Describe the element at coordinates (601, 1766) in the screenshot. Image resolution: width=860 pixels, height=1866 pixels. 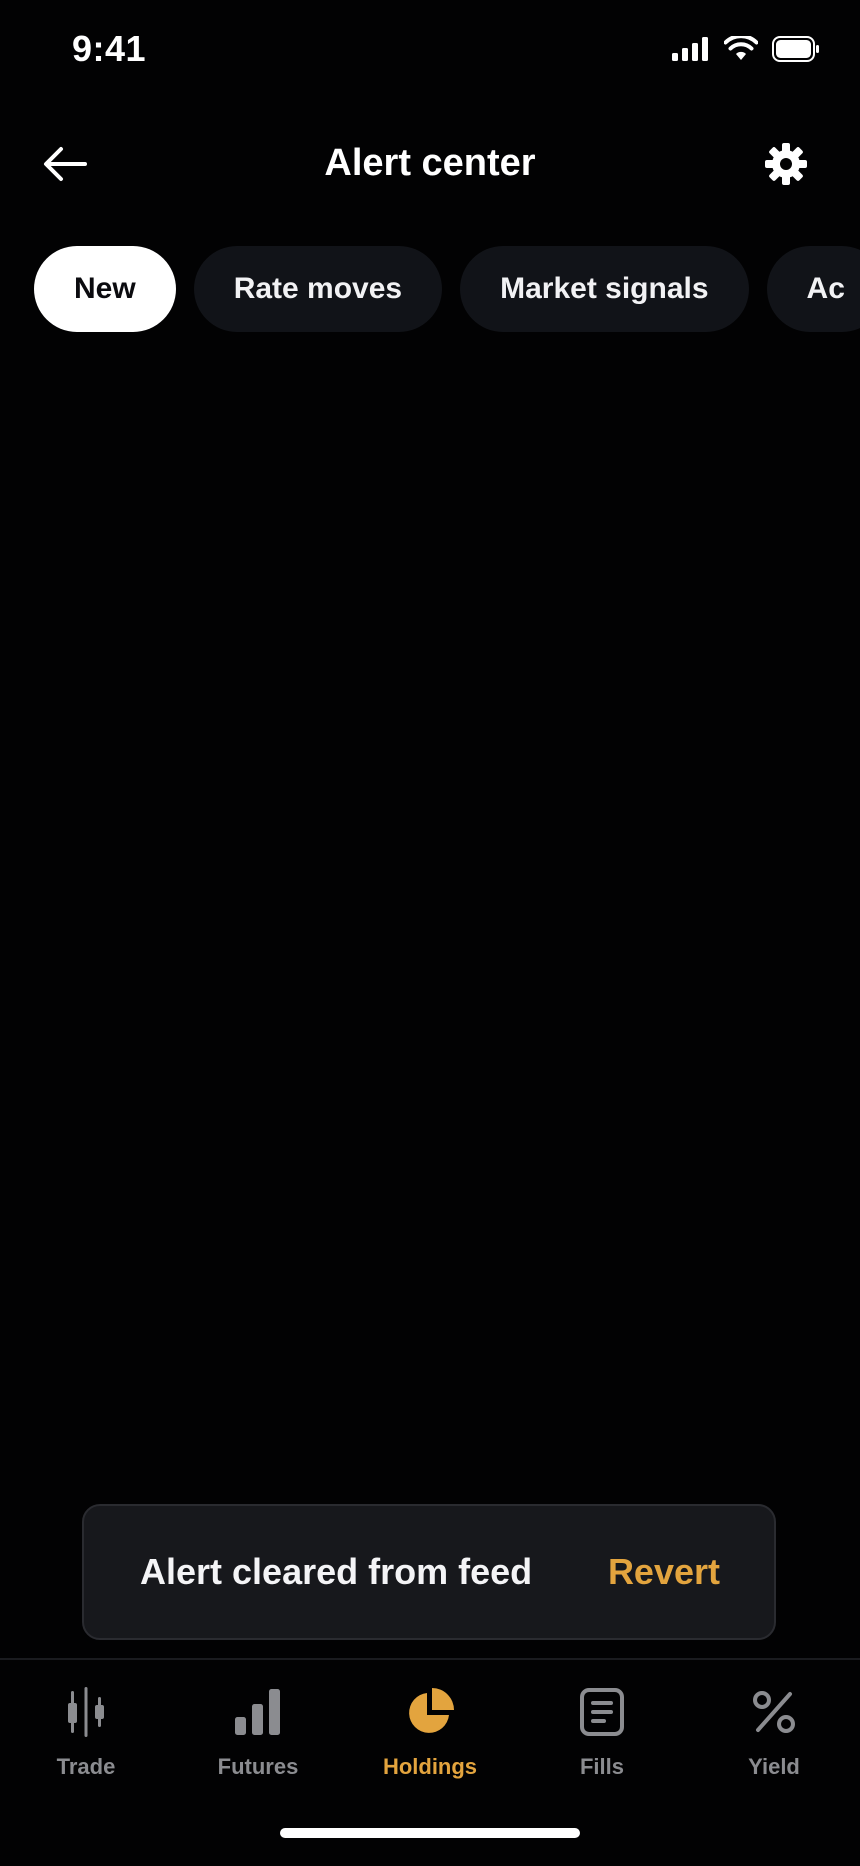
I see `nav-label-fills: Fills` at that location.